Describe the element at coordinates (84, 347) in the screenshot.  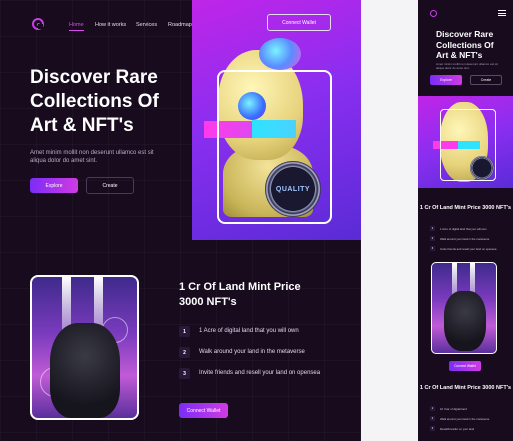
I see `nft-card-image` at that location.